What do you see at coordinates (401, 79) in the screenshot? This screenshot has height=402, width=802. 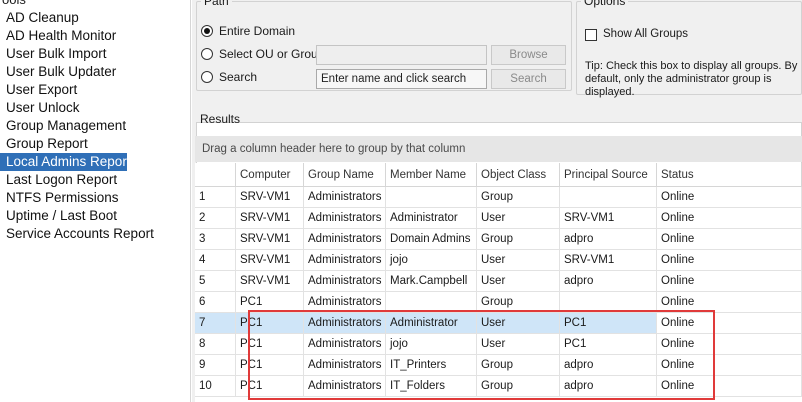 I see `search-input: Enter name and click search` at bounding box center [401, 79].